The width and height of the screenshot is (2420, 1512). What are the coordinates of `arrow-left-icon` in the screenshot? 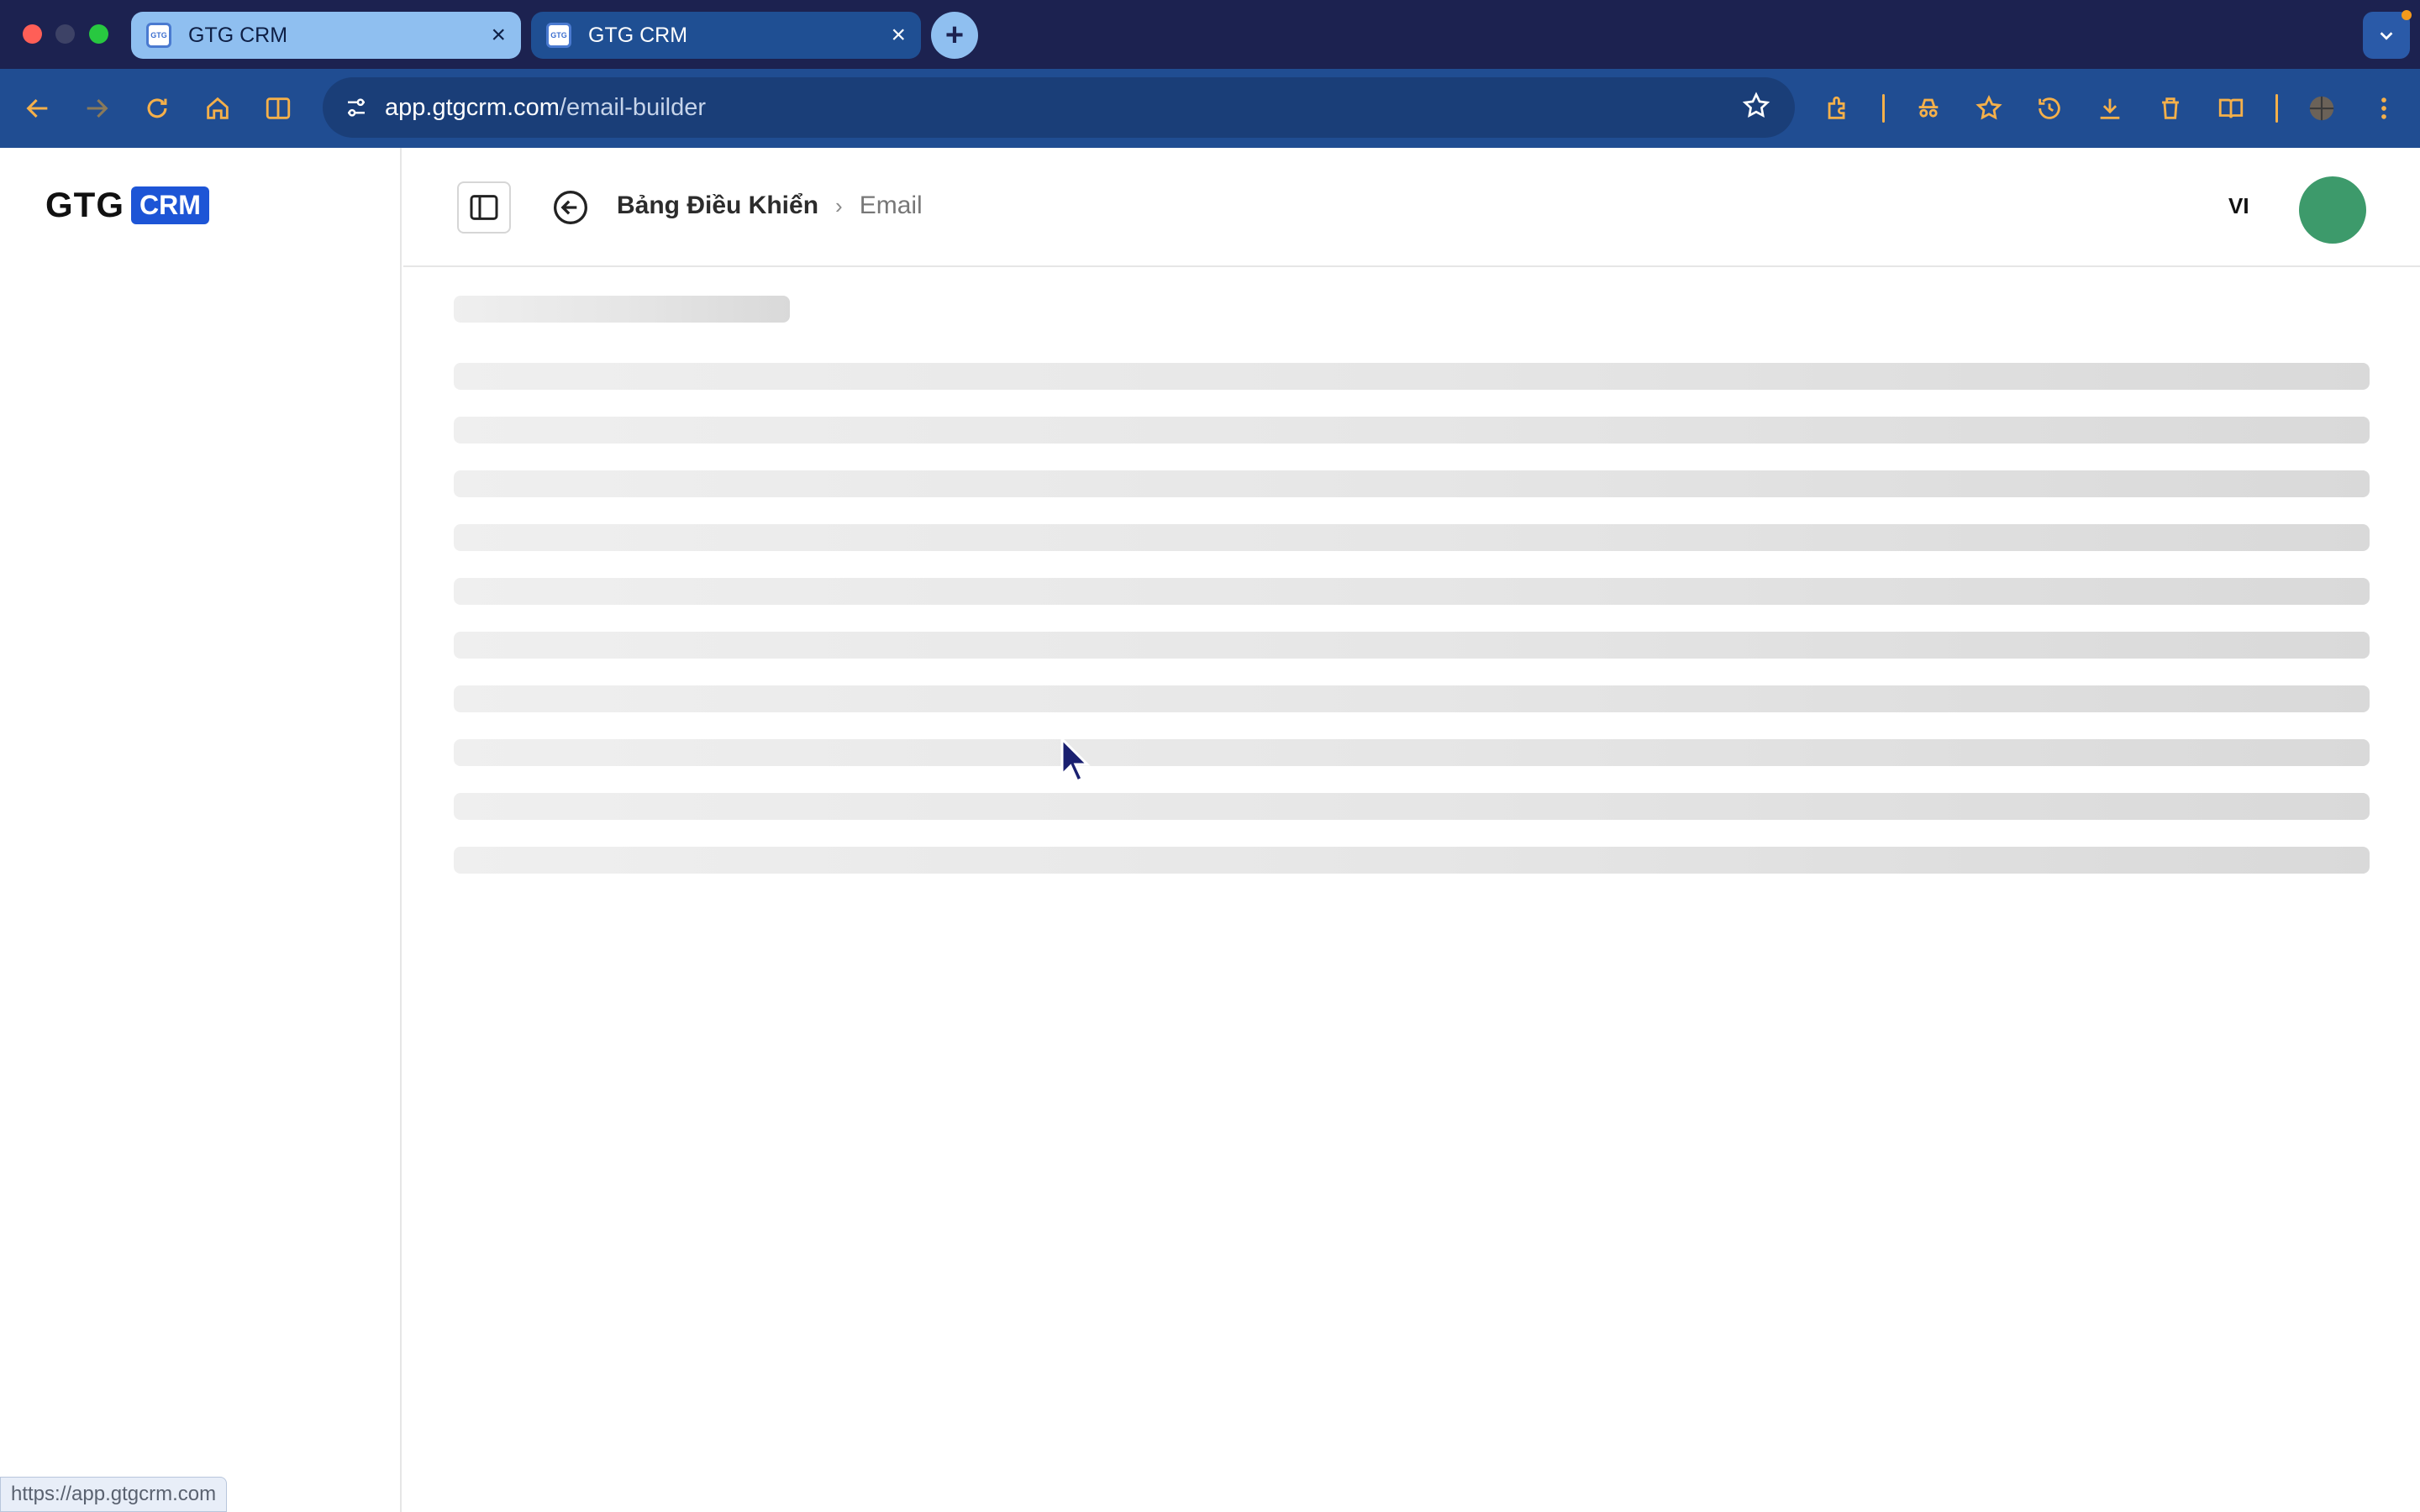 It's located at (37, 108).